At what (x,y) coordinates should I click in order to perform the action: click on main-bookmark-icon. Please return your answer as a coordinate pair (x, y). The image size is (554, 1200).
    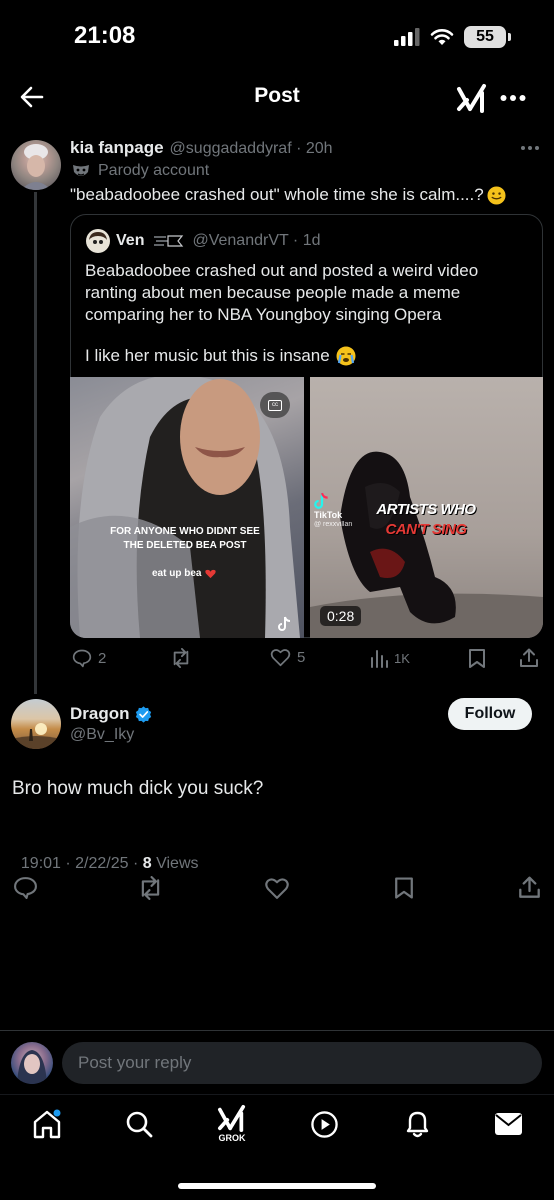
    Looking at the image, I should click on (404, 888).